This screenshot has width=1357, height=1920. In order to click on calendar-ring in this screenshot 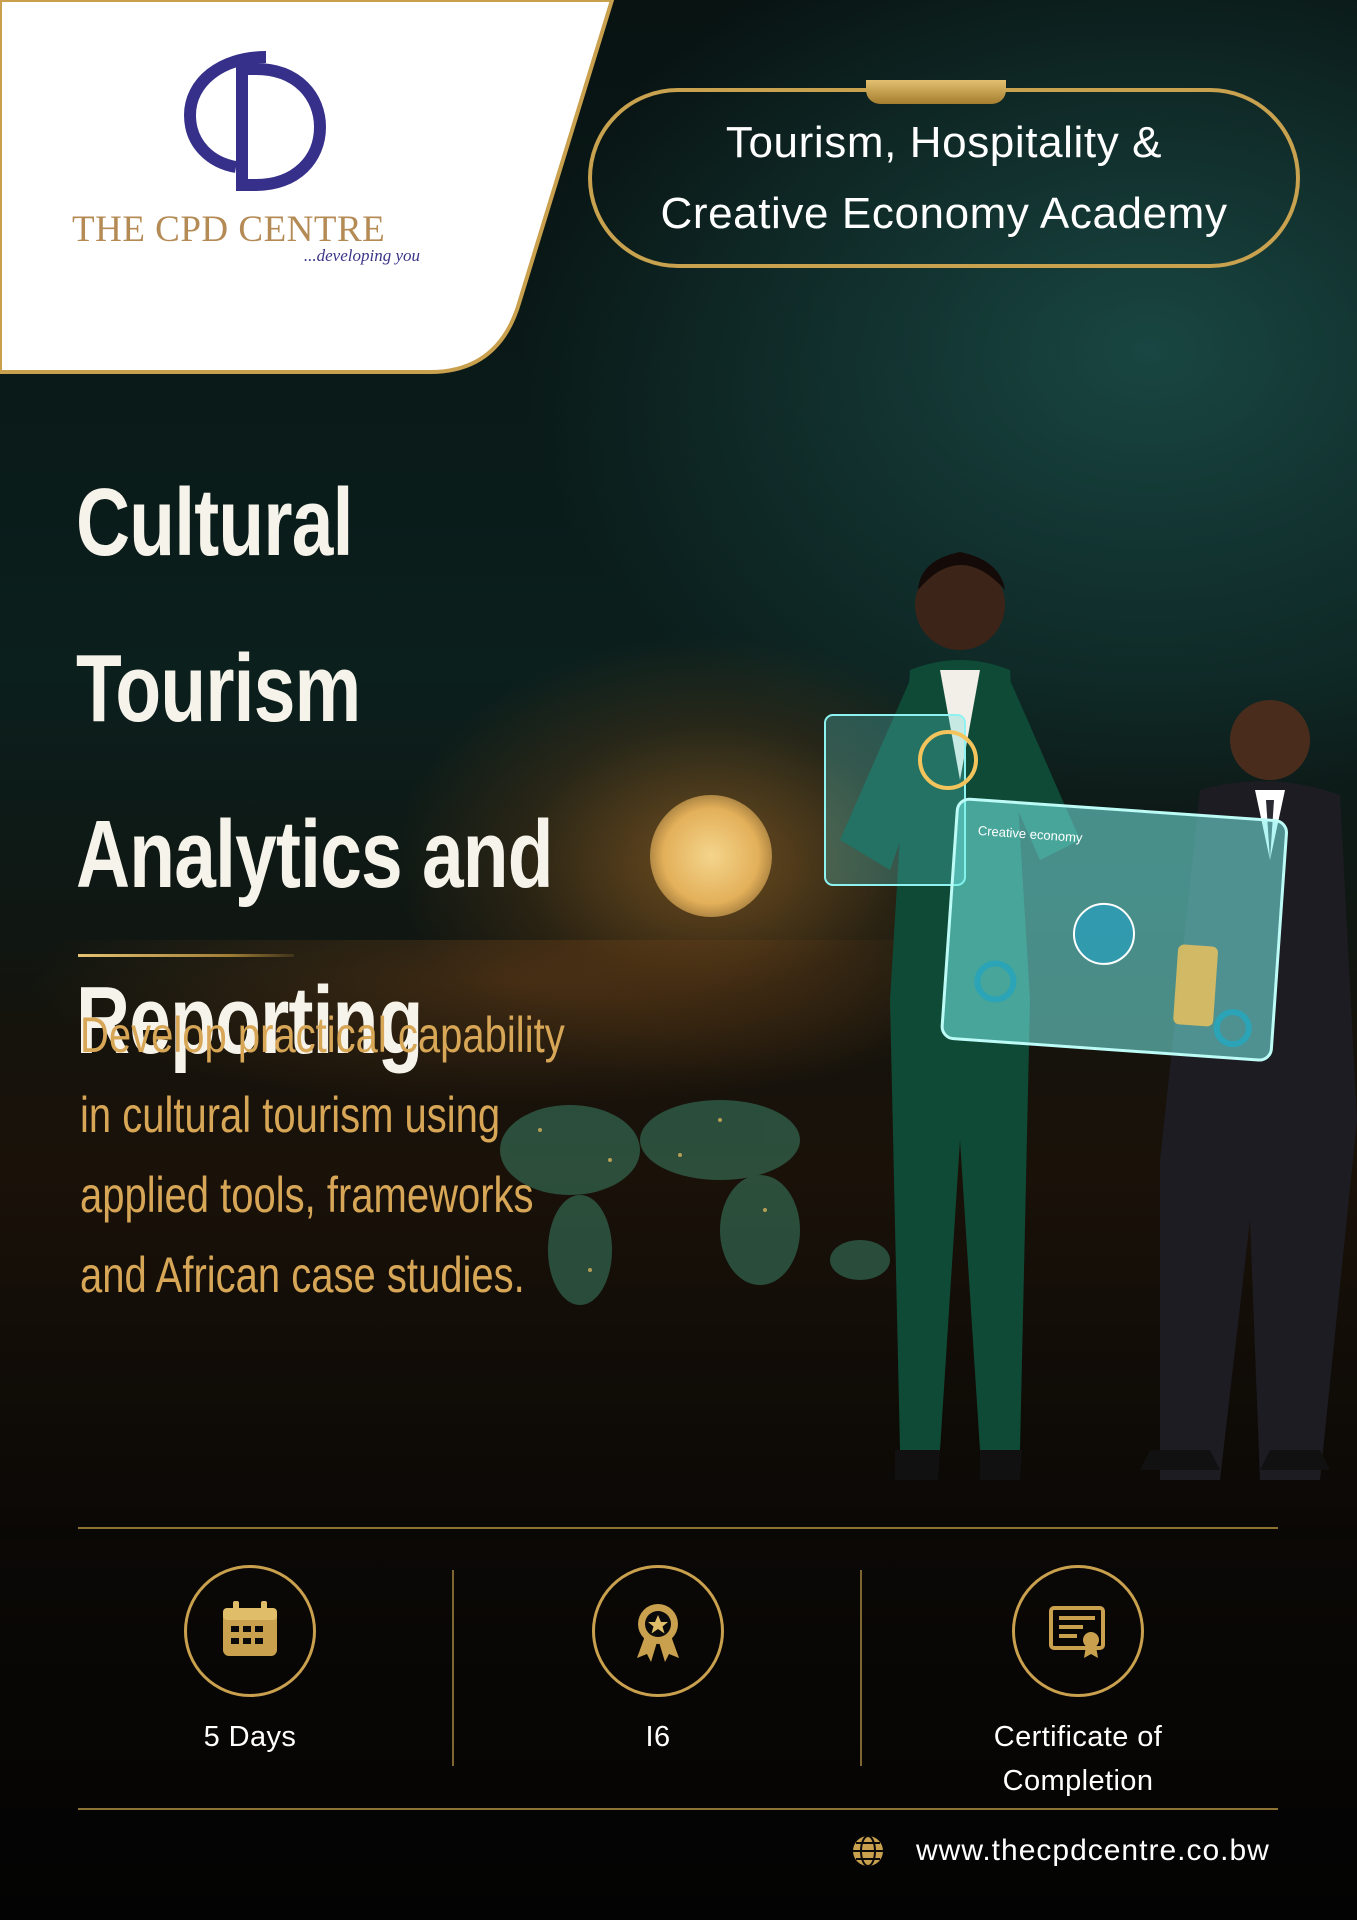, I will do `click(250, 1631)`.